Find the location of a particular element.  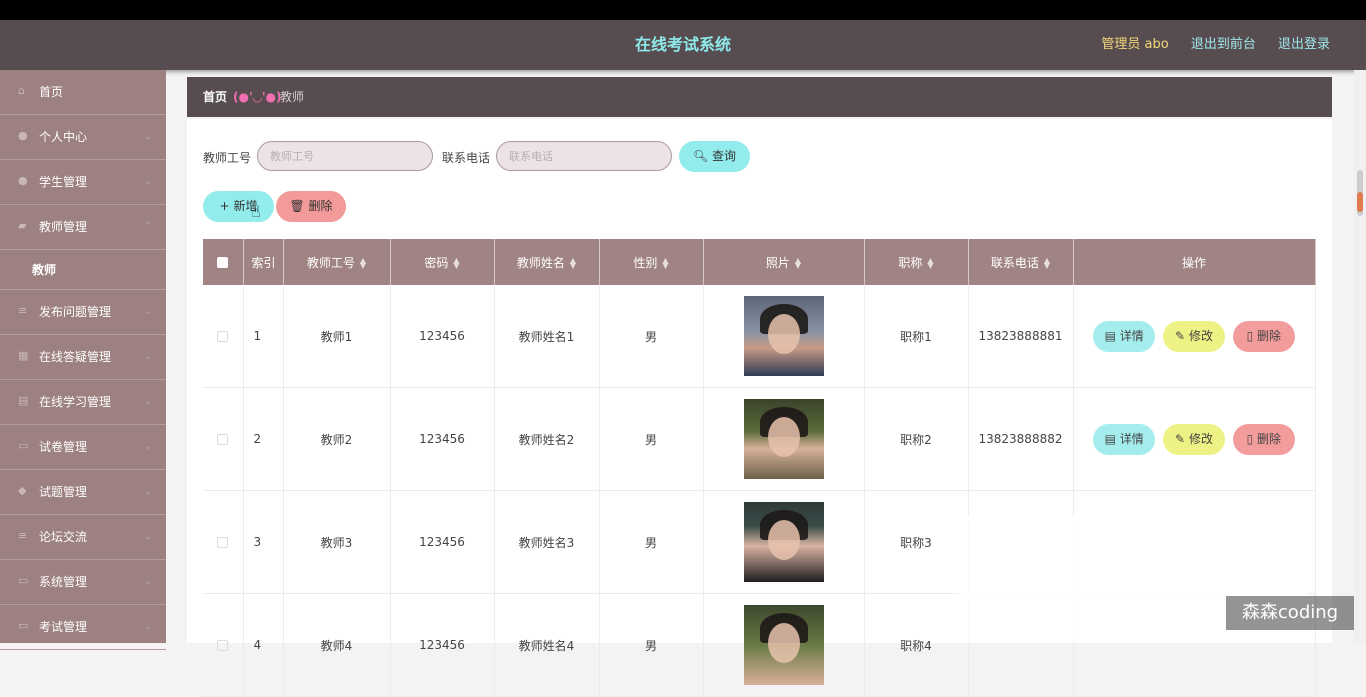

logout-link: 退出登录 is located at coordinates (1304, 44).